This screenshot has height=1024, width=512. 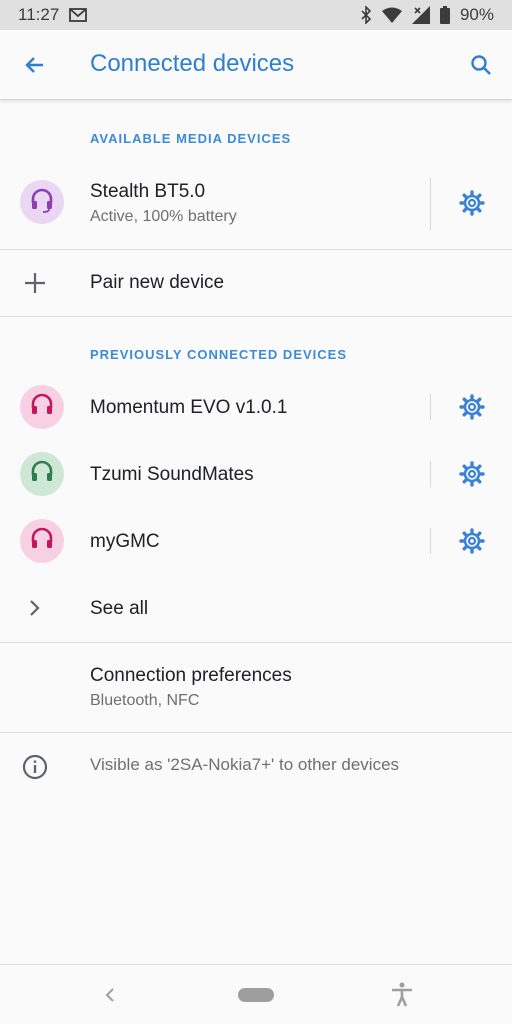 What do you see at coordinates (218, 354) in the screenshot?
I see `section-header-previous: PREVIOUSLY CONNECTED DEVICES` at bounding box center [218, 354].